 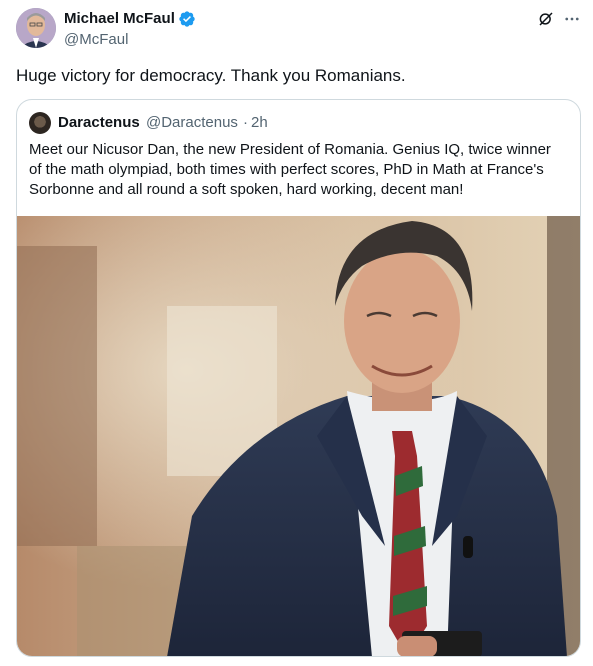 I want to click on grok-icon, so click(x=546, y=19).